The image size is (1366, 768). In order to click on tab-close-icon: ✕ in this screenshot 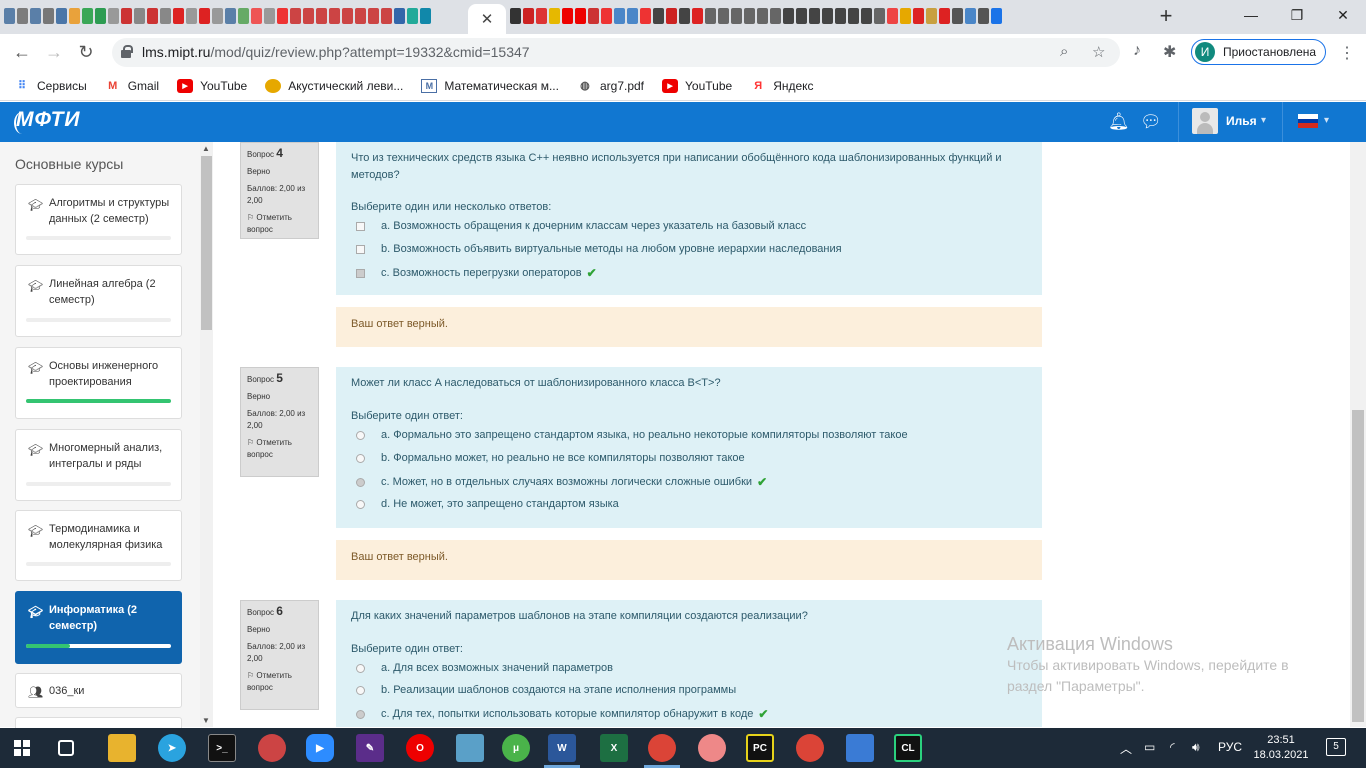, I will do `click(487, 19)`.